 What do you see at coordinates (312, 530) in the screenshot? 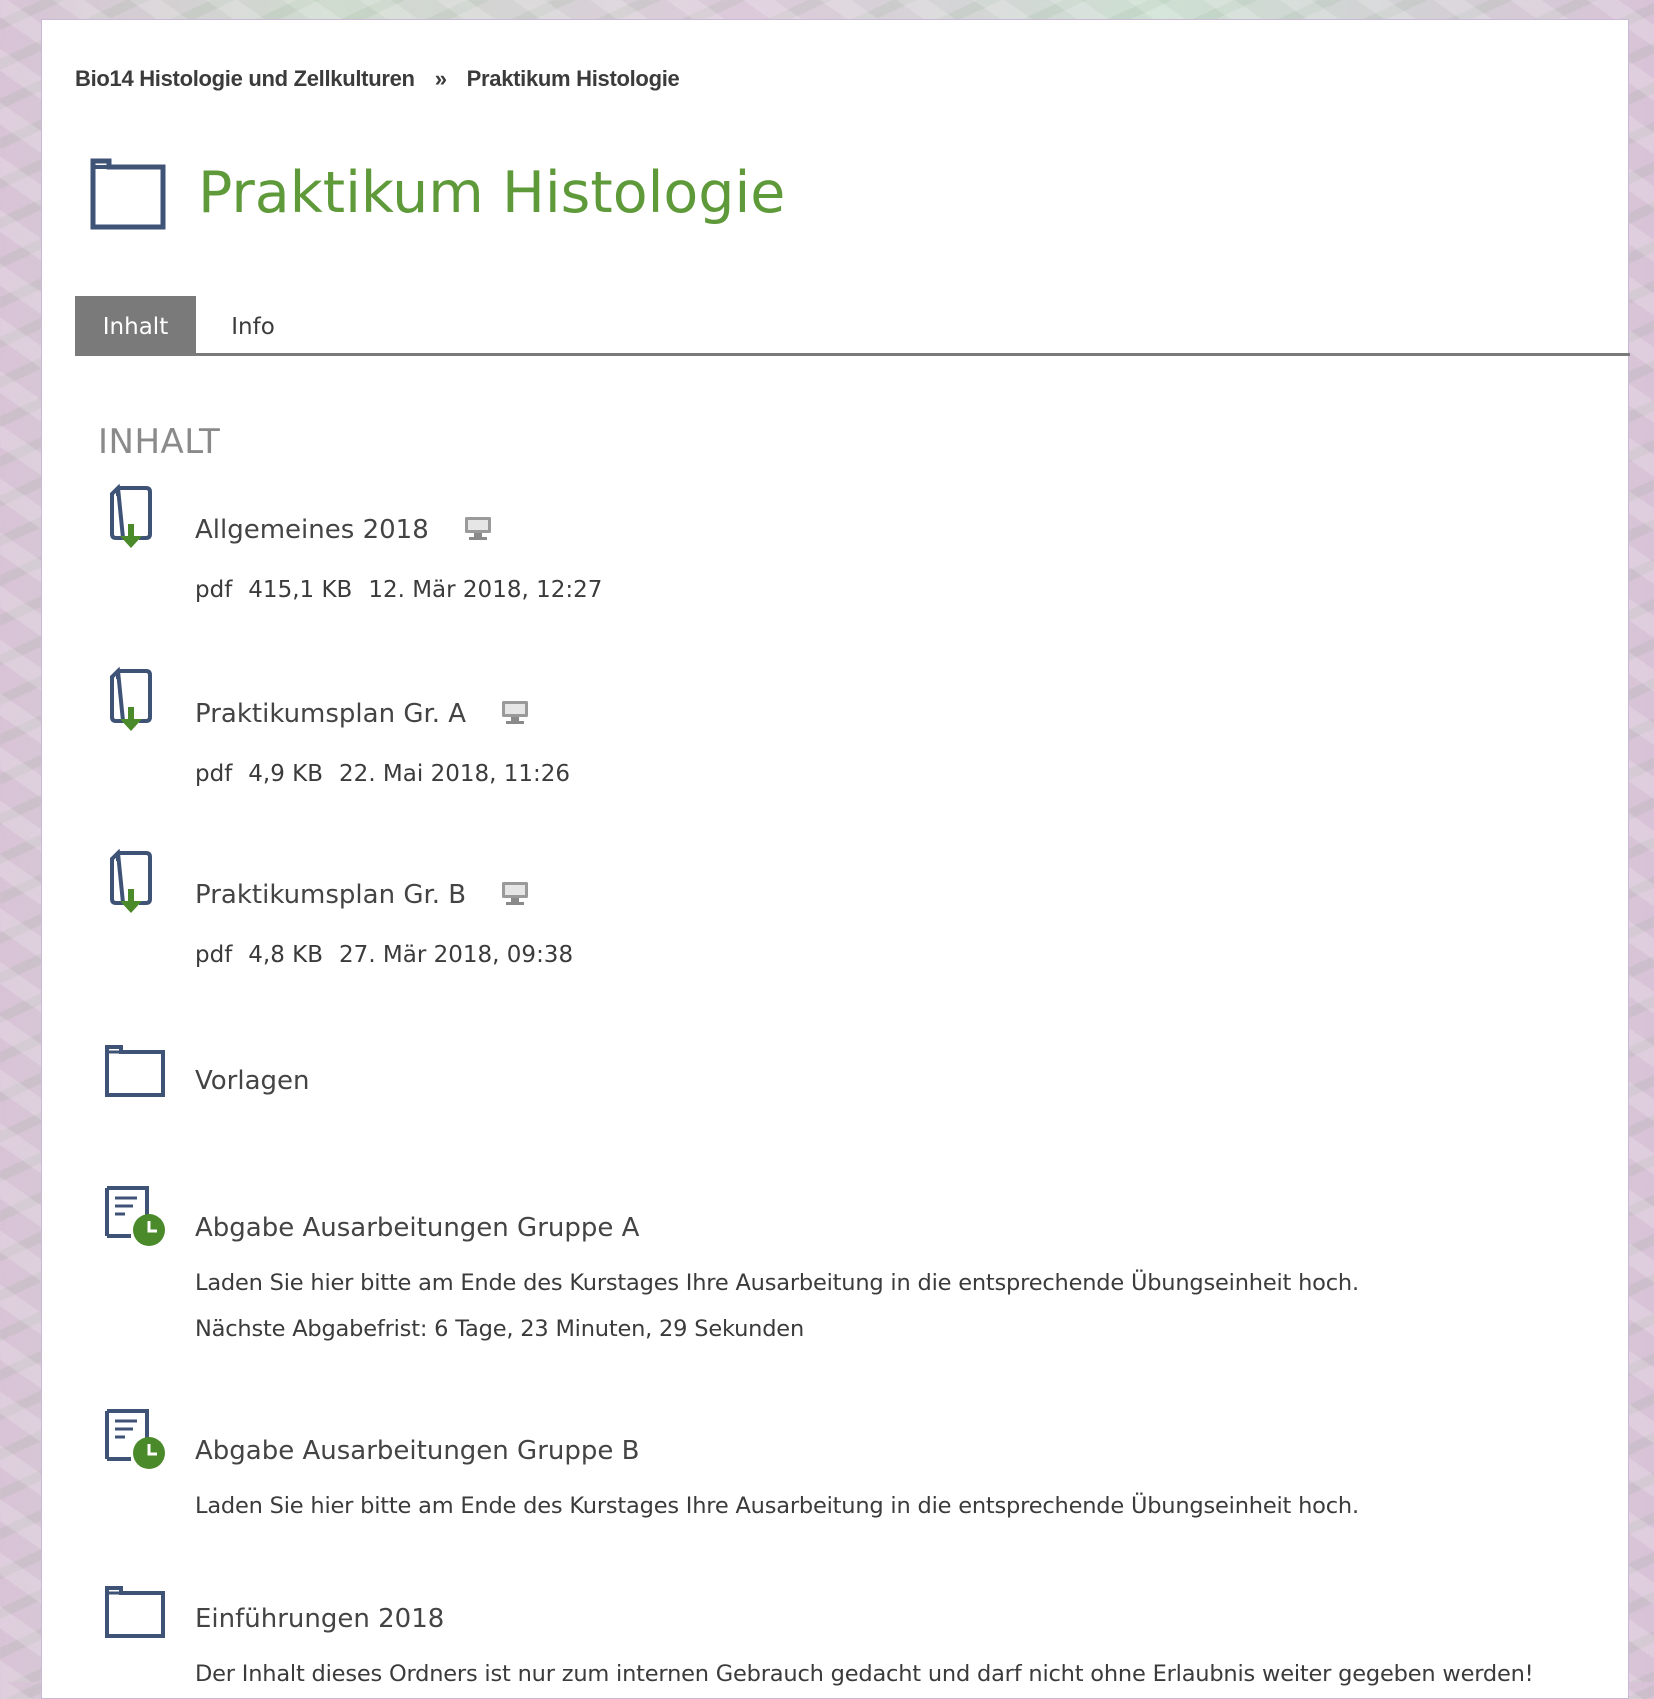
I see `item-title: Allgemeines 2018` at bounding box center [312, 530].